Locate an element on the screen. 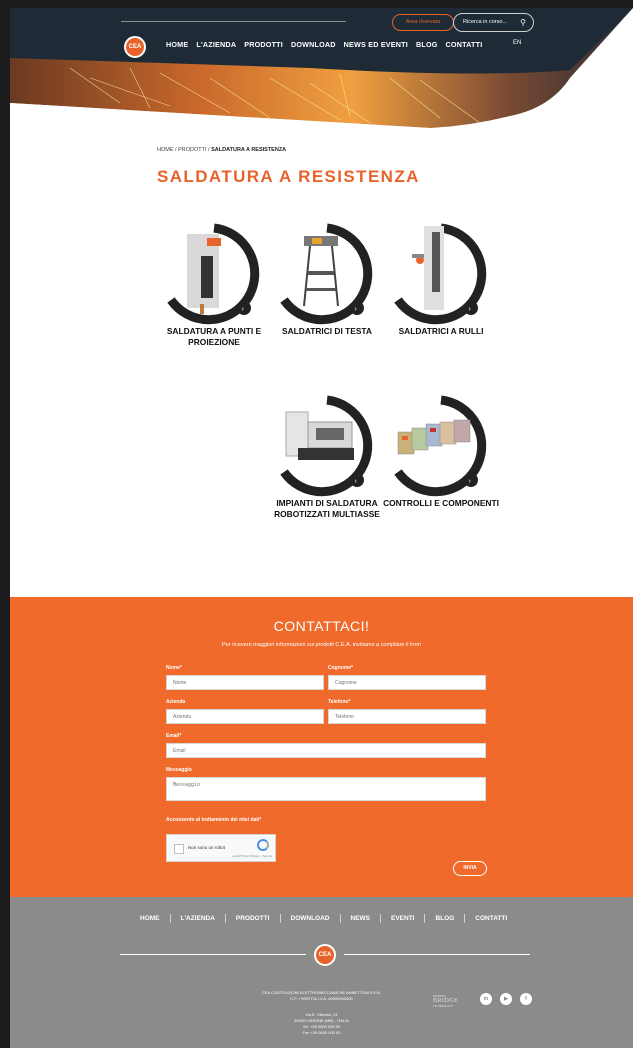 The image size is (633, 1048). footer-nav-azienda: L'AZIENDA is located at coordinates (198, 918).